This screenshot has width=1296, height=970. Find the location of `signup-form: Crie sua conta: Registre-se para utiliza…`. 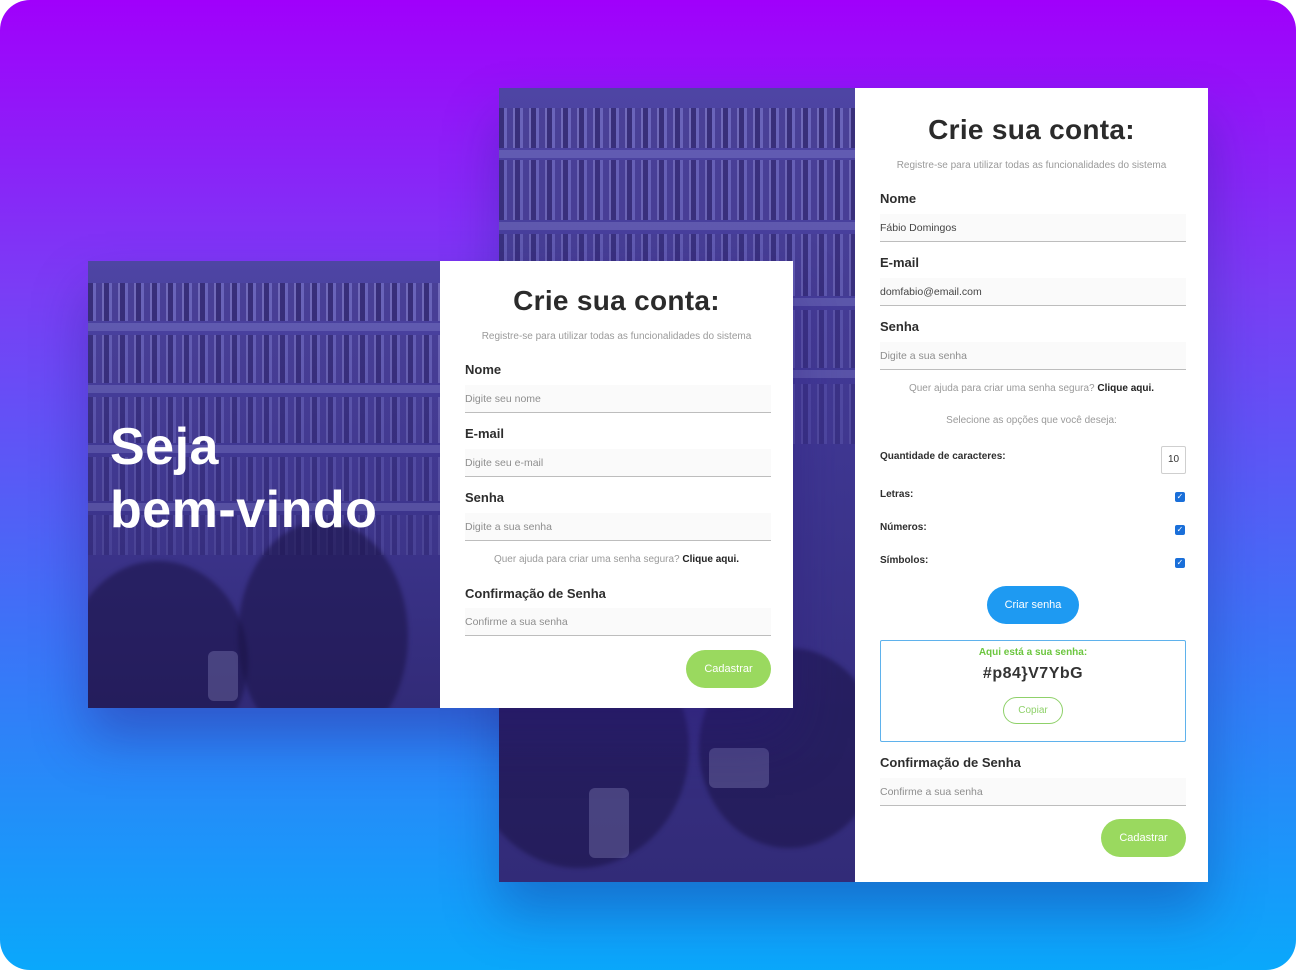

signup-form: Crie sua conta: Registre-se para utiliza… is located at coordinates (616, 484).